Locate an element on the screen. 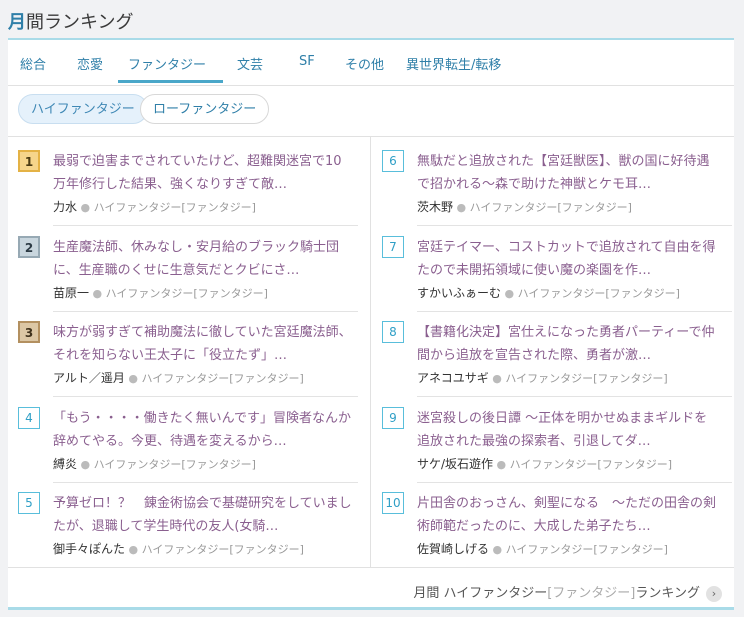 The width and height of the screenshot is (744, 617). subtab-low-fantasy: ローファンタジー is located at coordinates (205, 109).